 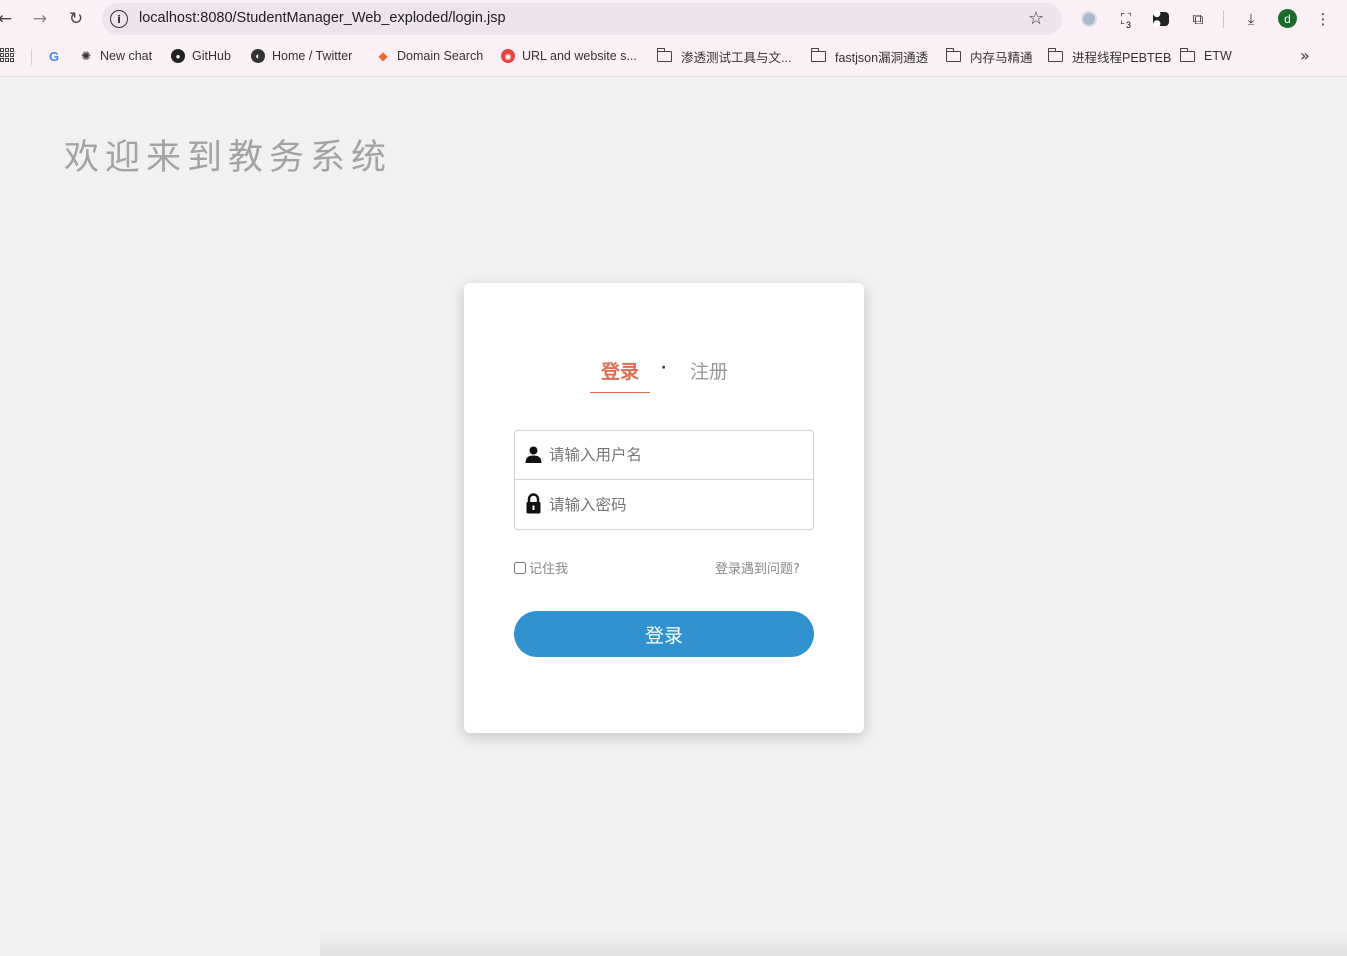 I want to click on reload-icon: ↻, so click(x=76, y=19).